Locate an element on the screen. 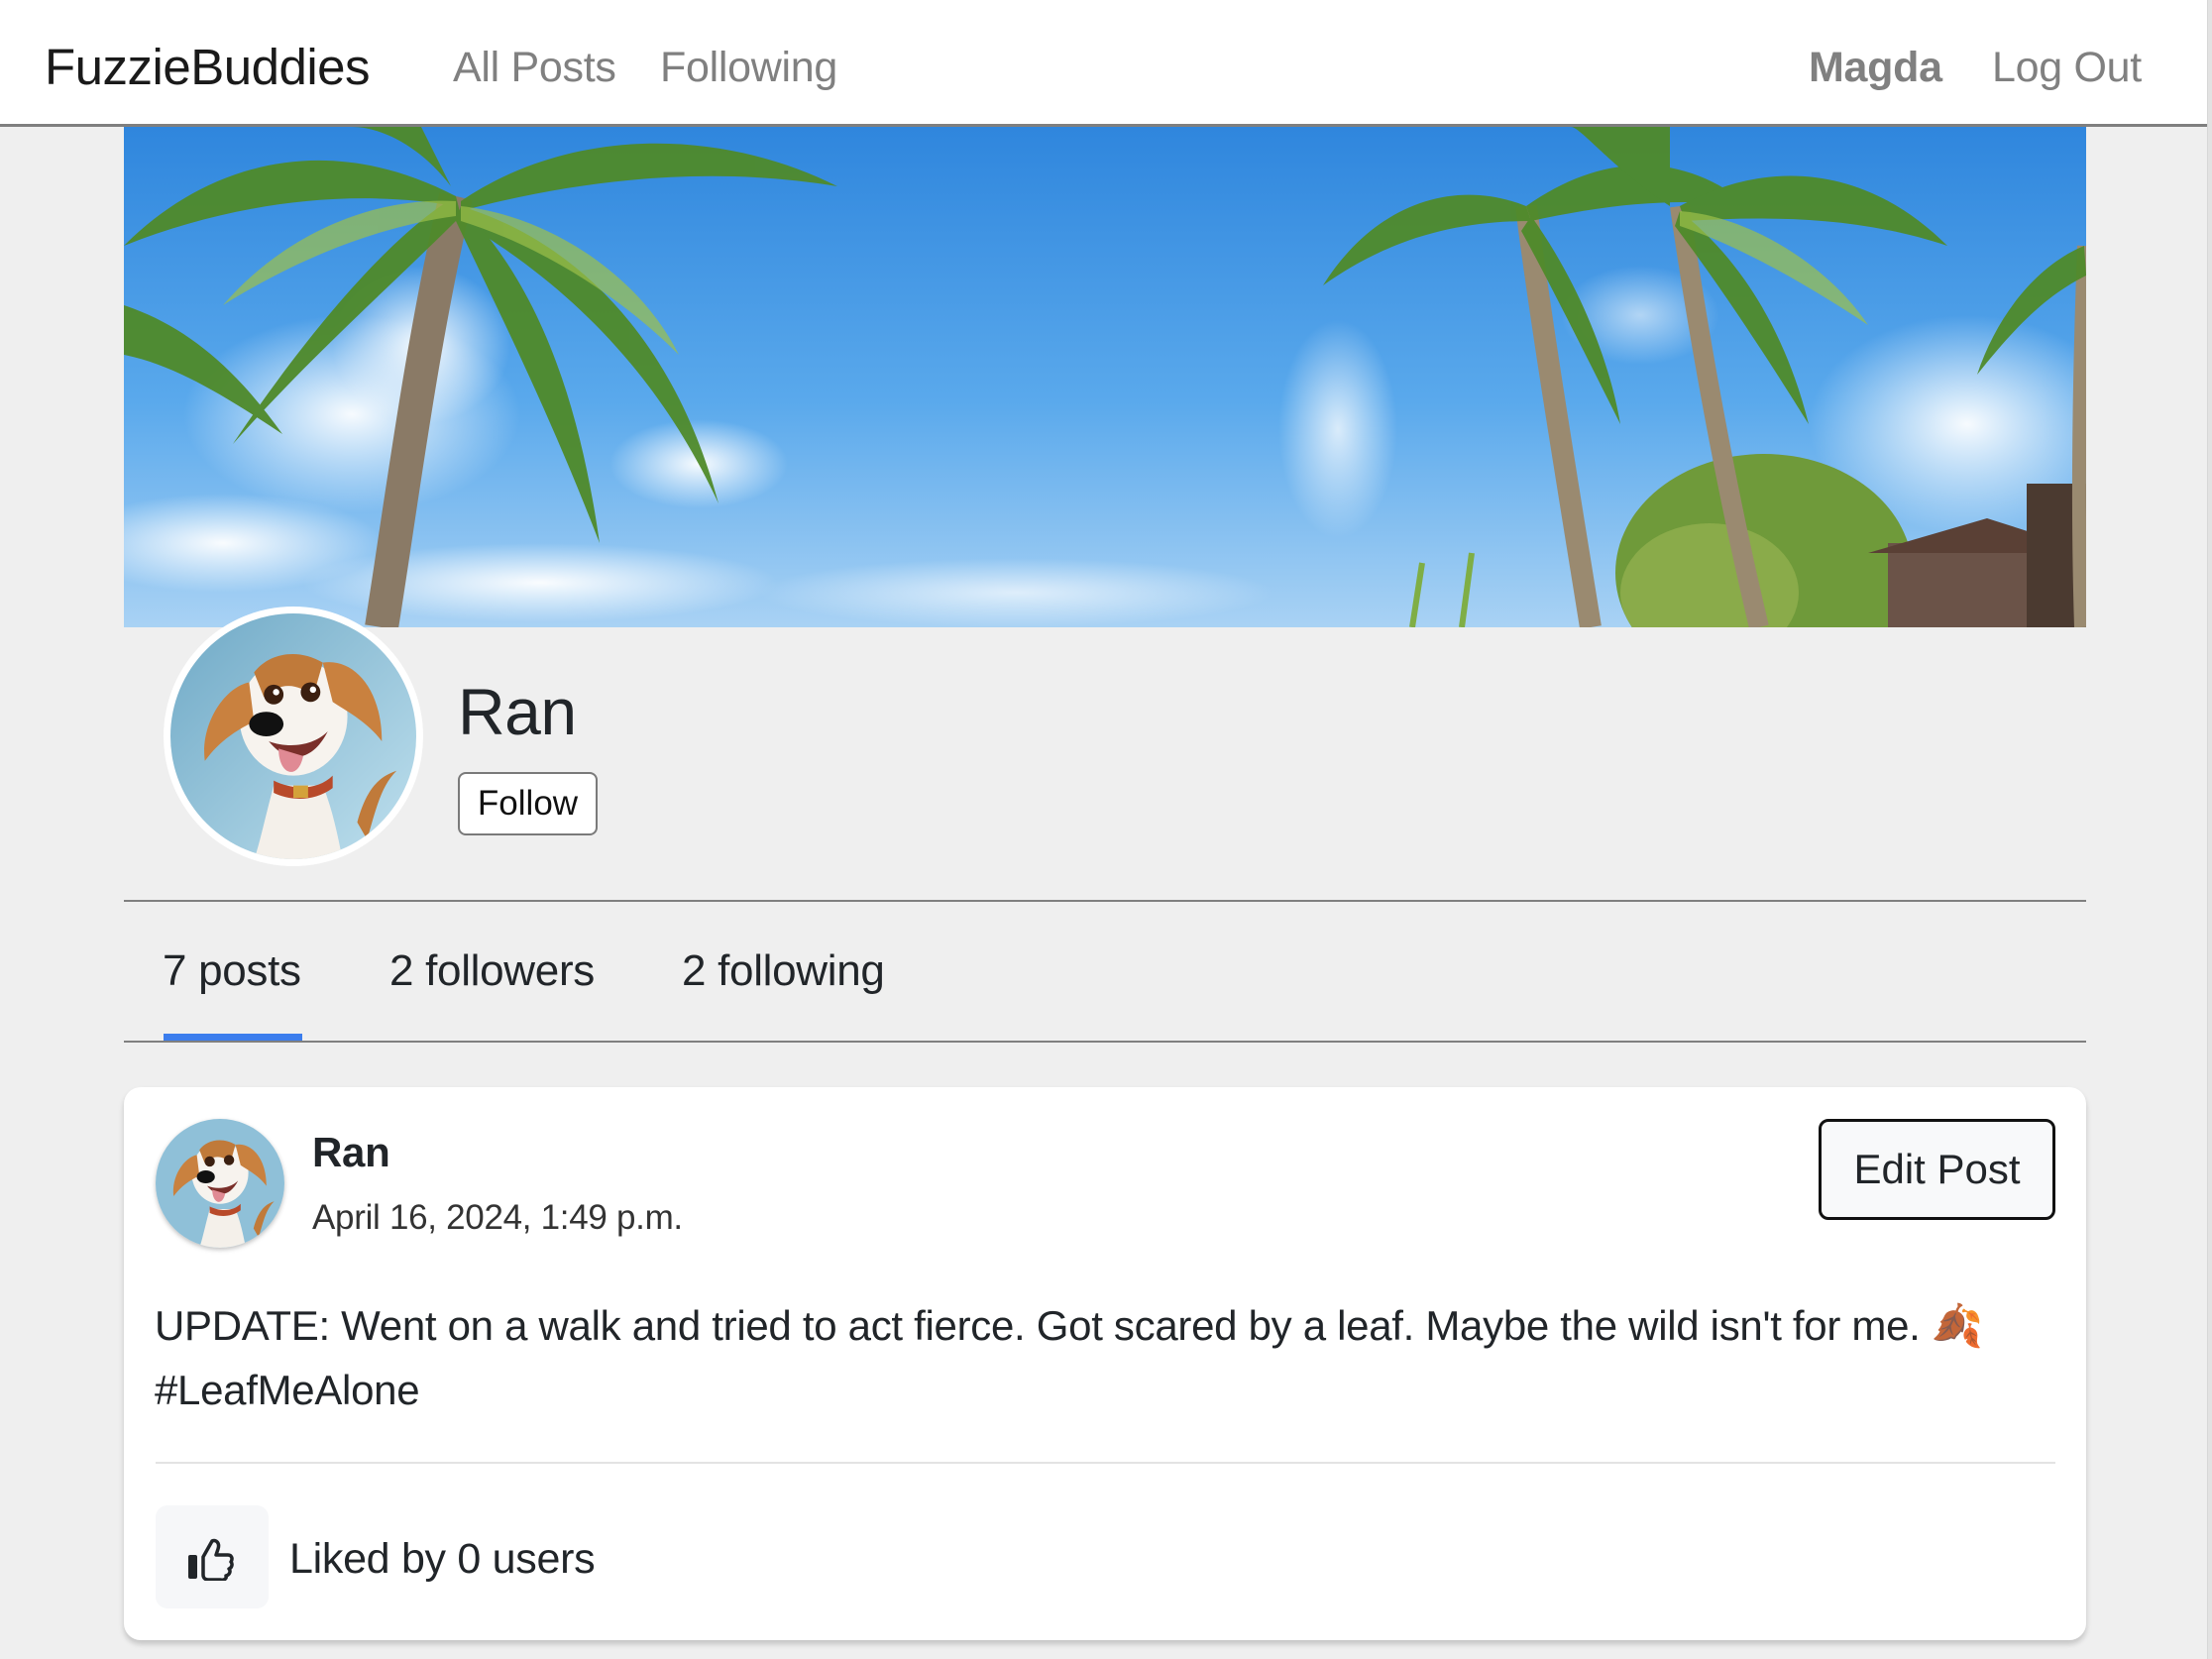  tabs-divider-top is located at coordinates (1105, 901).